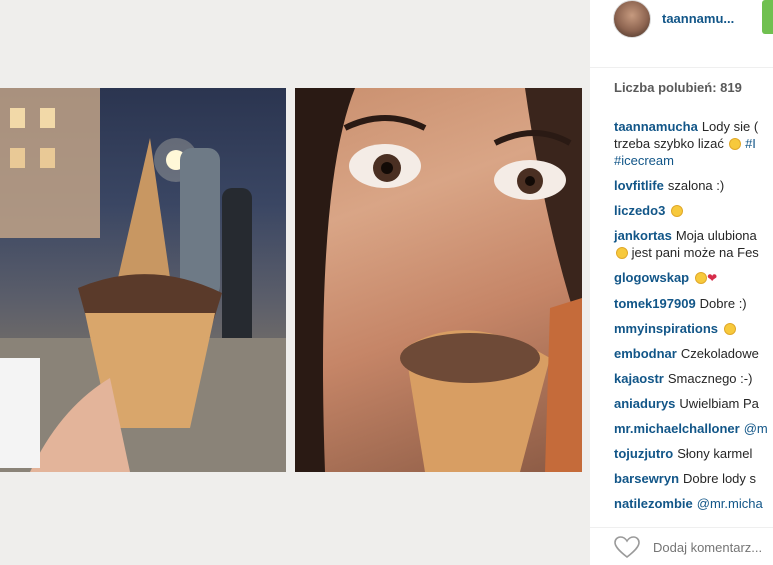 The width and height of the screenshot is (773, 565). I want to click on post-actions, so click(681, 546).